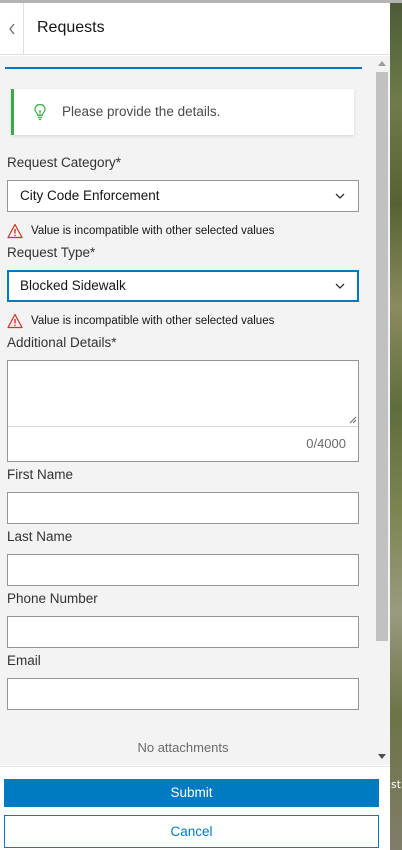  I want to click on scrollbar-thumb, so click(382, 356).